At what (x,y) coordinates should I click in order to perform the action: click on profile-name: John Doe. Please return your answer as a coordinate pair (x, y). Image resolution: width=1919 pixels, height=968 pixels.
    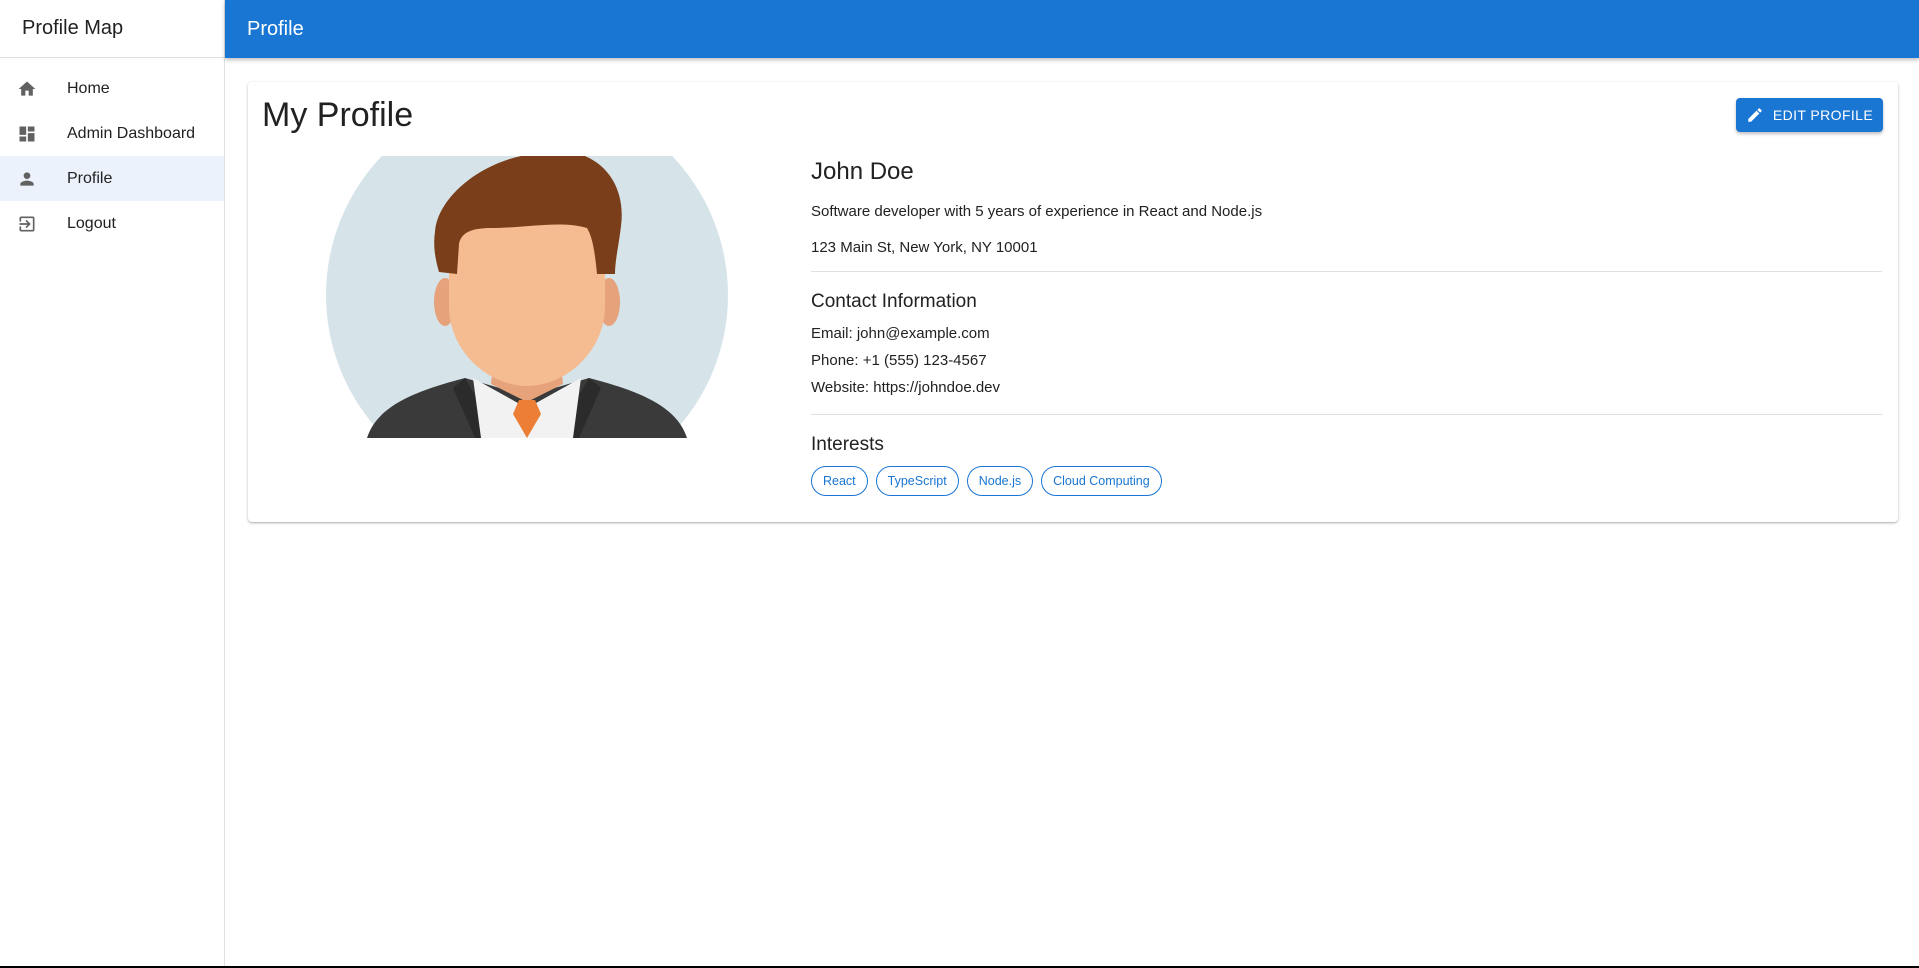
    Looking at the image, I should click on (862, 171).